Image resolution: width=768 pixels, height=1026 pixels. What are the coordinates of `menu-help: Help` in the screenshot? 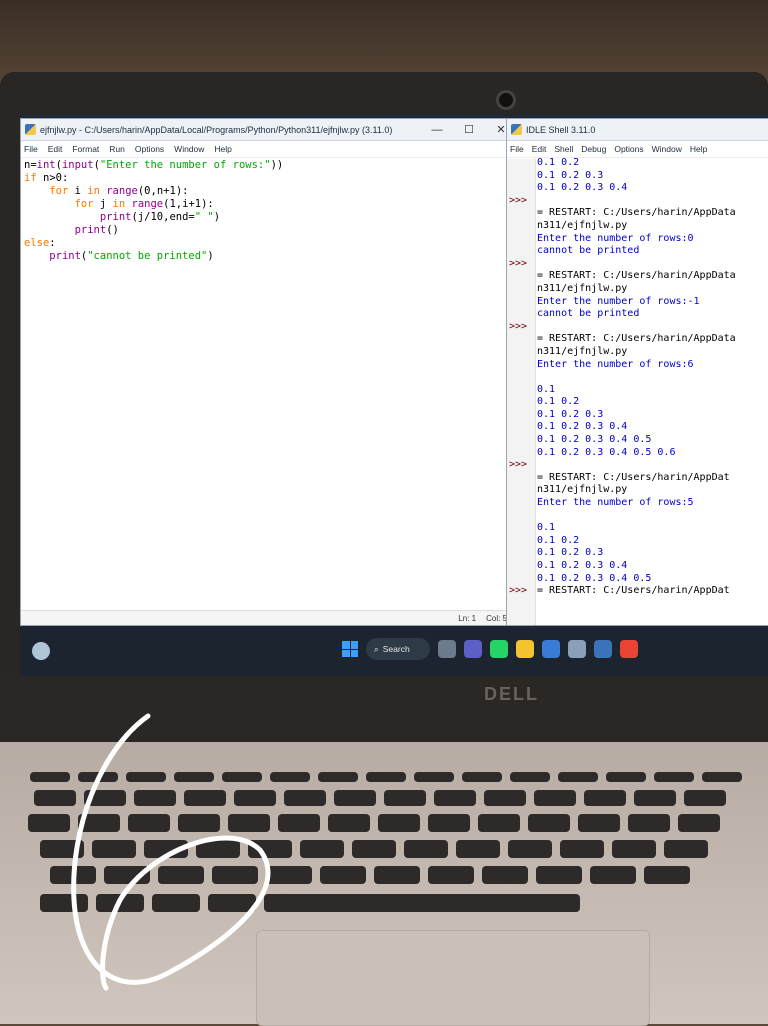 It's located at (222, 149).